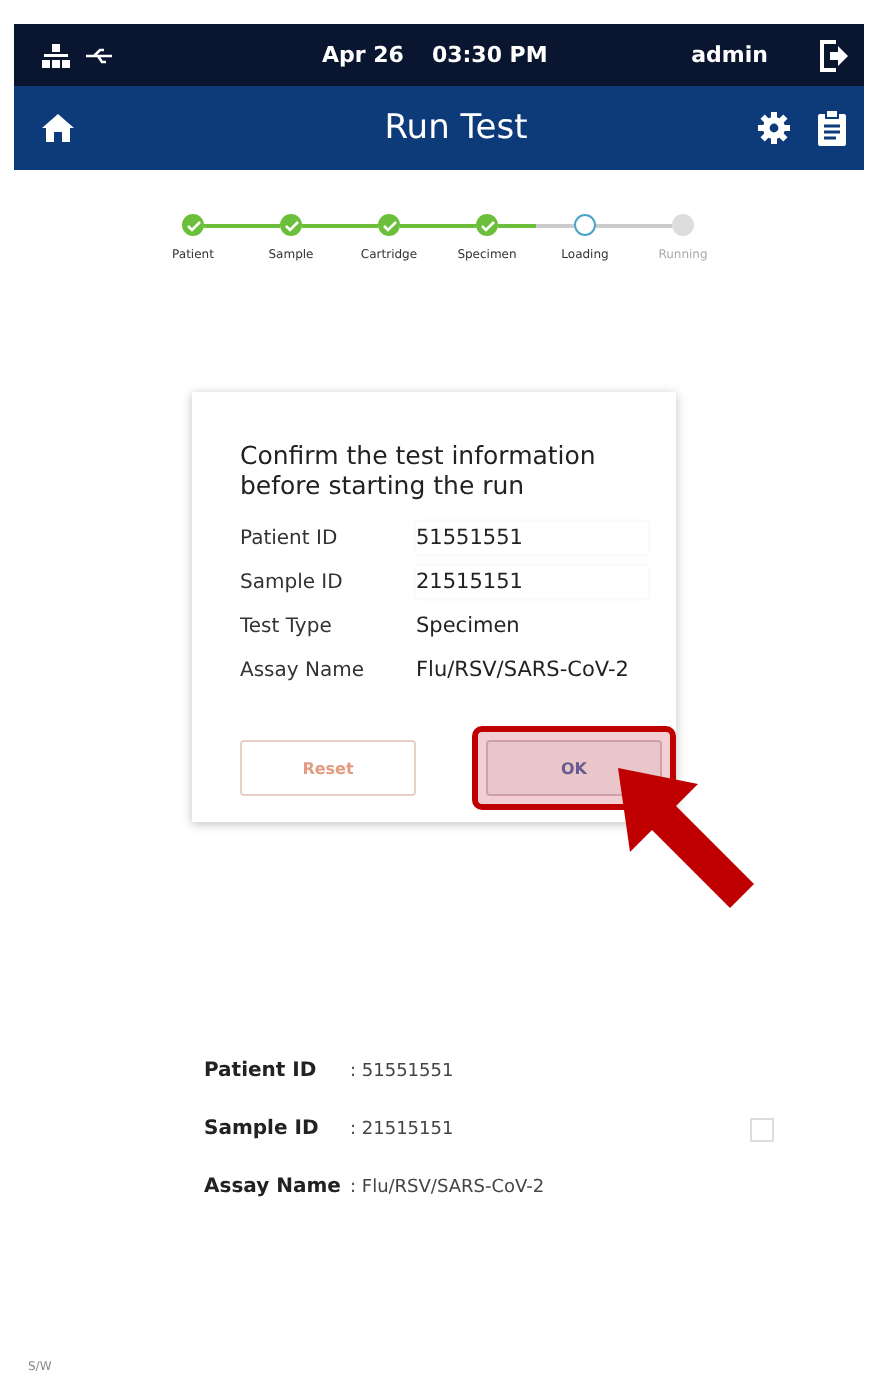 This screenshot has height=1378, width=876. I want to click on status-date: Apr 26, so click(363, 55).